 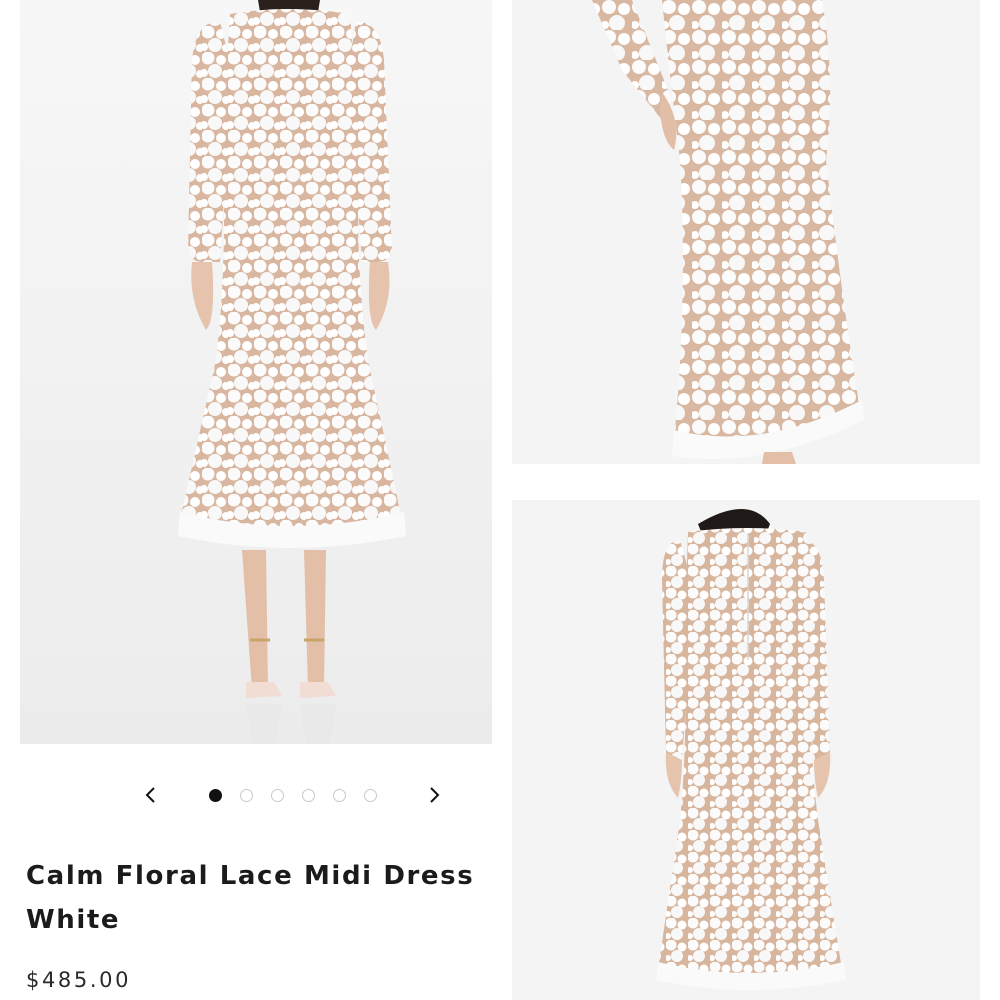 I want to click on product-title-line-1: Calm Floral Lace Midi Dress, so click(x=250, y=876).